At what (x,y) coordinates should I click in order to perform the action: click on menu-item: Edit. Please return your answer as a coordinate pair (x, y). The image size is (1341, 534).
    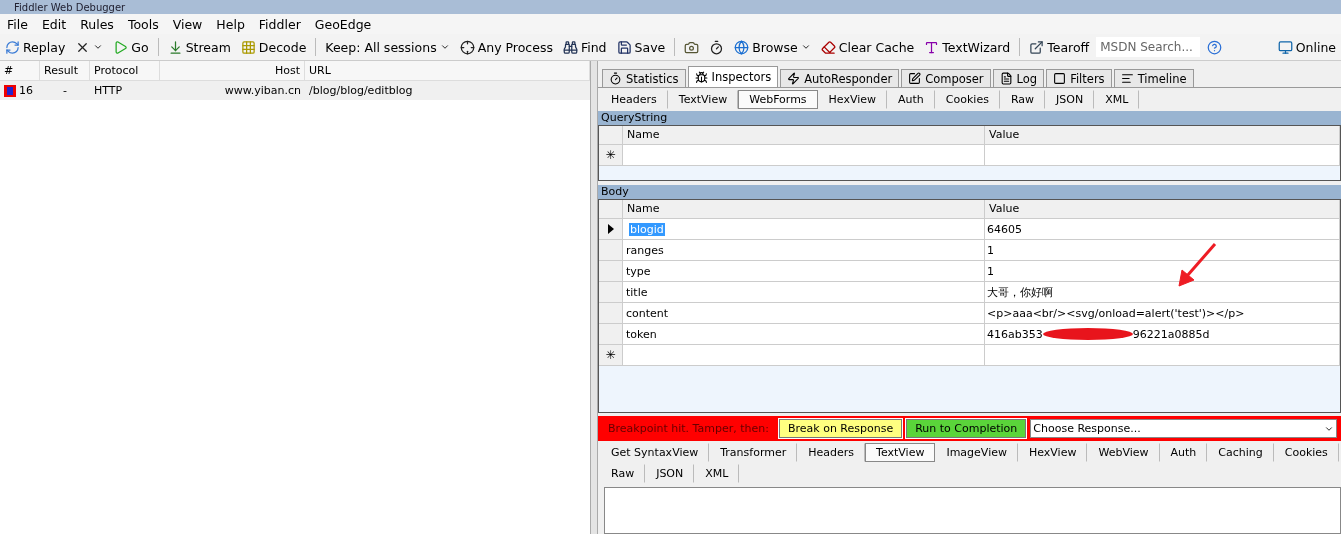
    Looking at the image, I should click on (54, 24).